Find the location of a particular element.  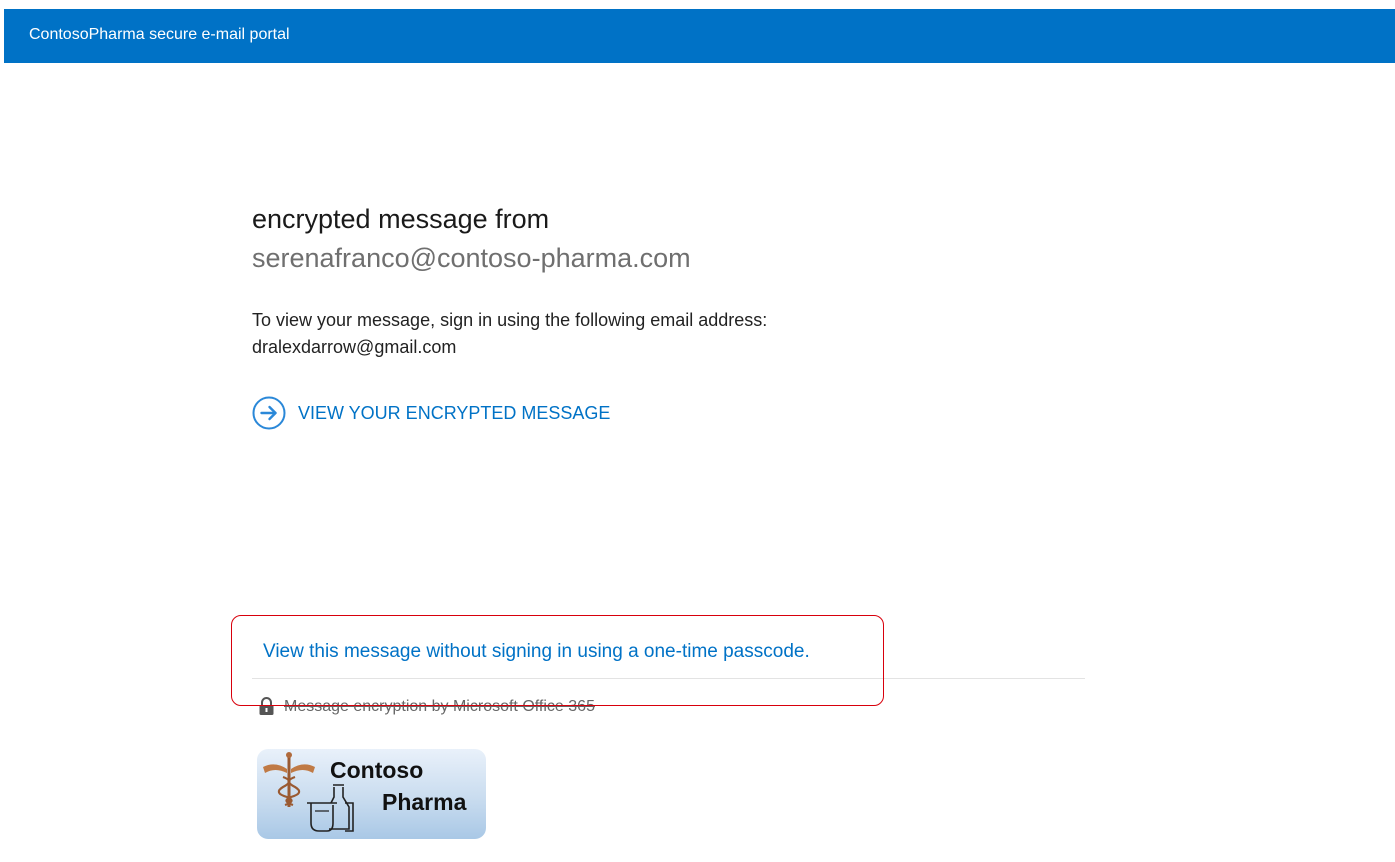

arrow-right-circle-icon is located at coordinates (269, 413).